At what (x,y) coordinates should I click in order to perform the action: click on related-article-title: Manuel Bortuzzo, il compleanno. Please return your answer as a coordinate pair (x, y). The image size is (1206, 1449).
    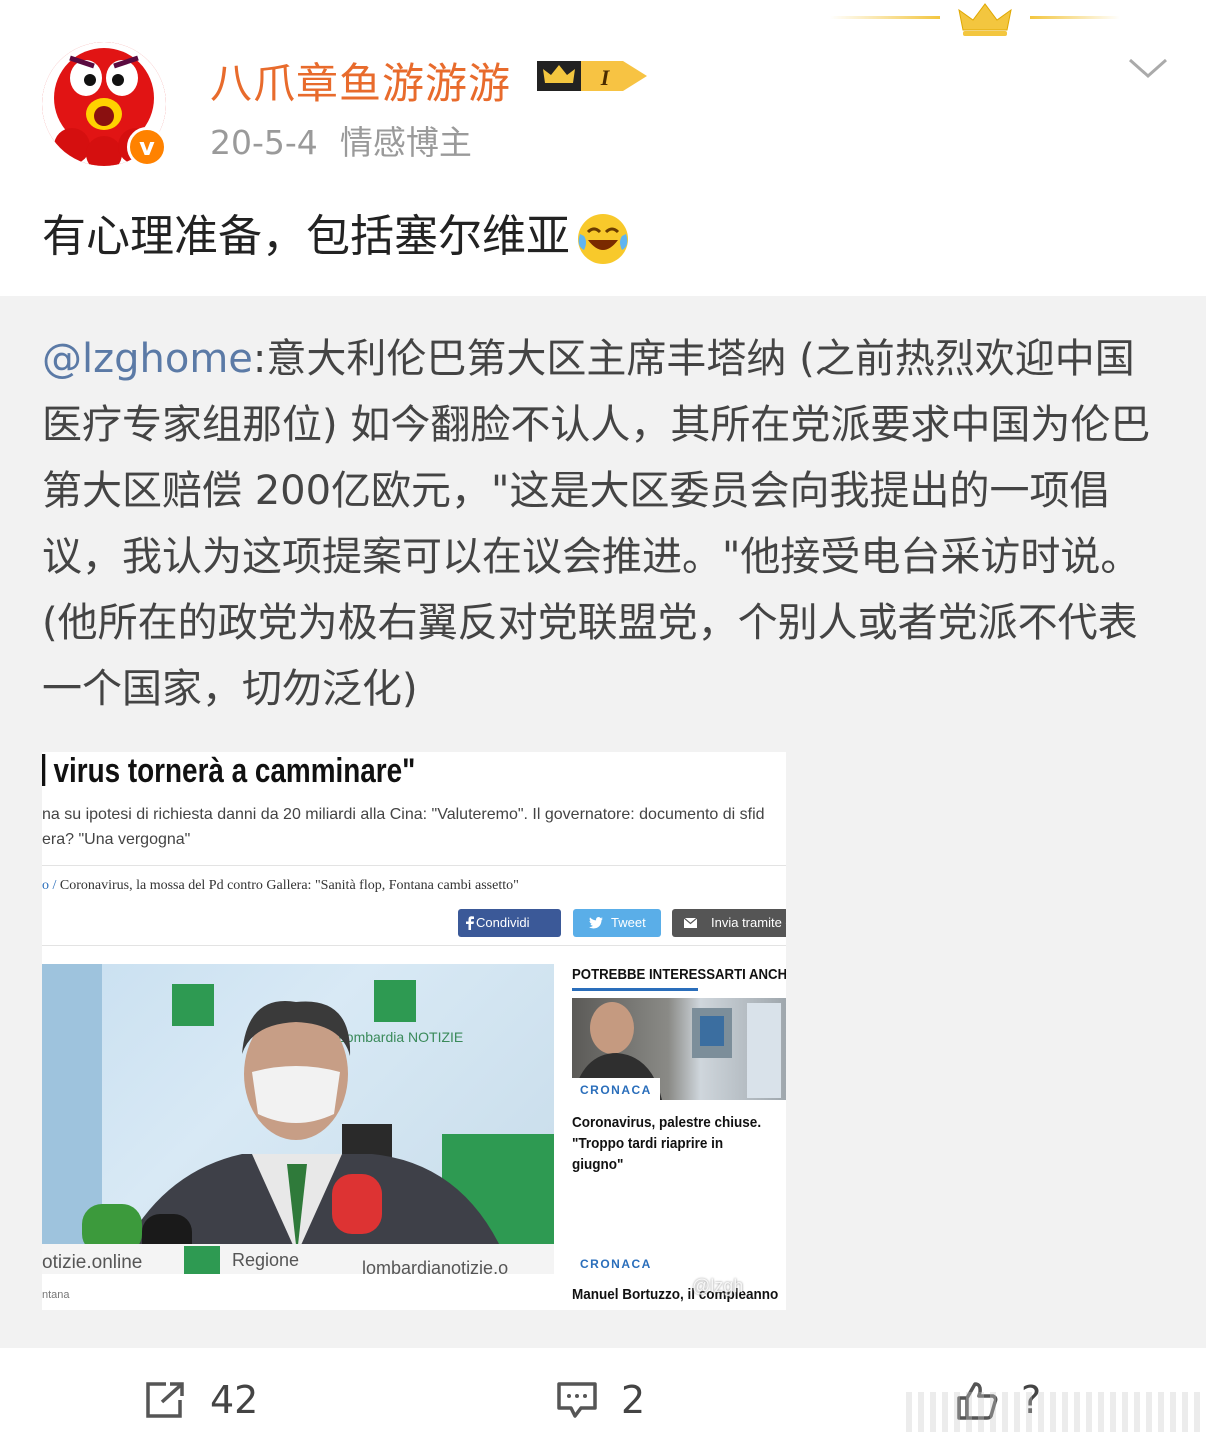
    Looking at the image, I should click on (675, 1294).